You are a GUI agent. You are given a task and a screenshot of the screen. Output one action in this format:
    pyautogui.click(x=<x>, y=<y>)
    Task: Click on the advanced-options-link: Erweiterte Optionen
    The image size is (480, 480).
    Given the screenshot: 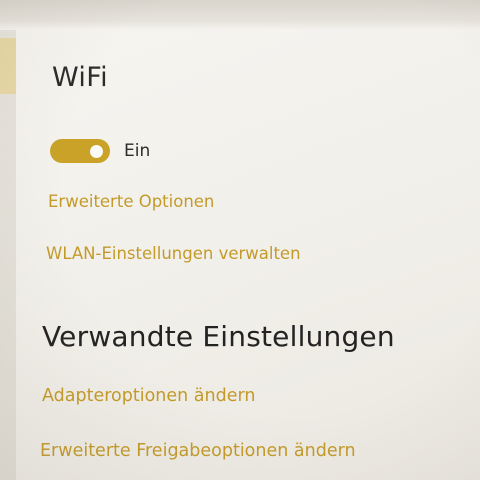 What is the action you would take?
    pyautogui.click(x=131, y=201)
    